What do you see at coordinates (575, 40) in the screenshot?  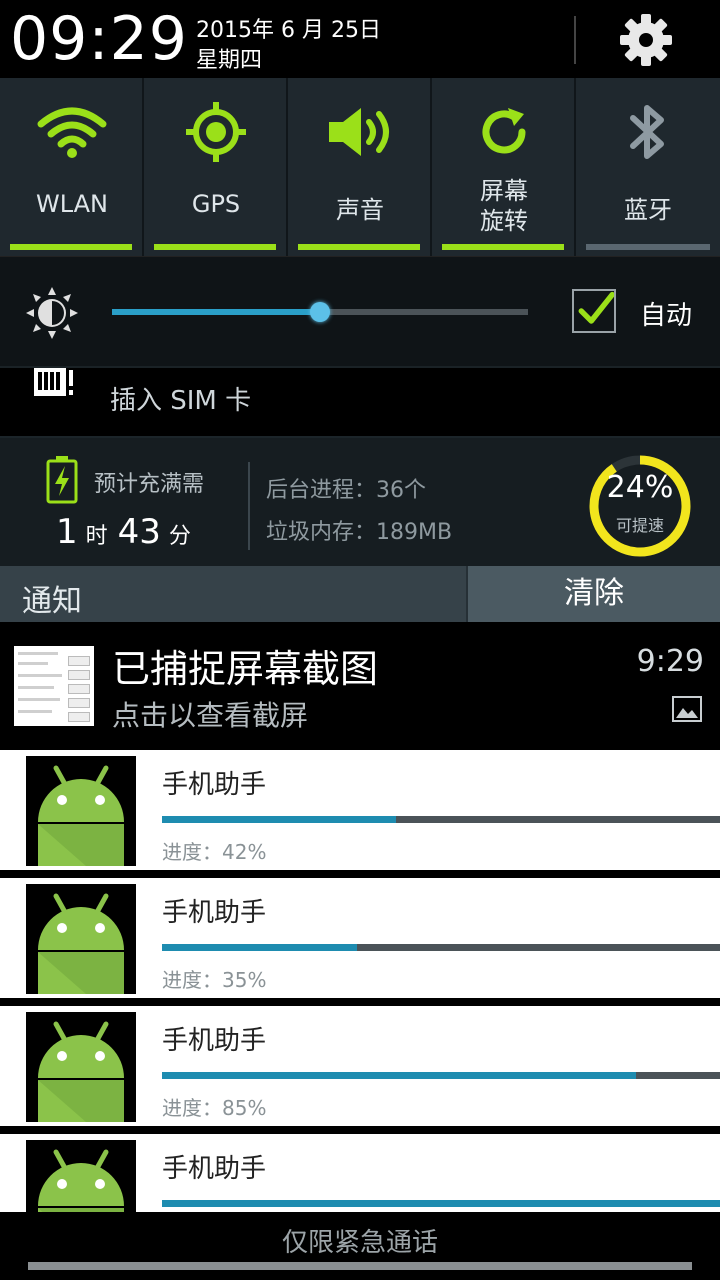 I see `header-divider` at bounding box center [575, 40].